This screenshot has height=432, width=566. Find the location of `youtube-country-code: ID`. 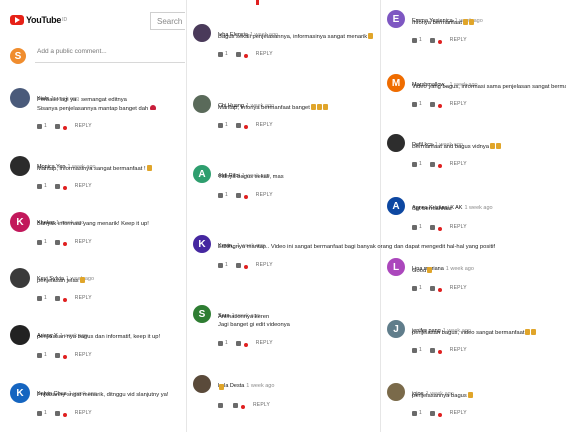

youtube-country-code: ID is located at coordinates (65, 20).